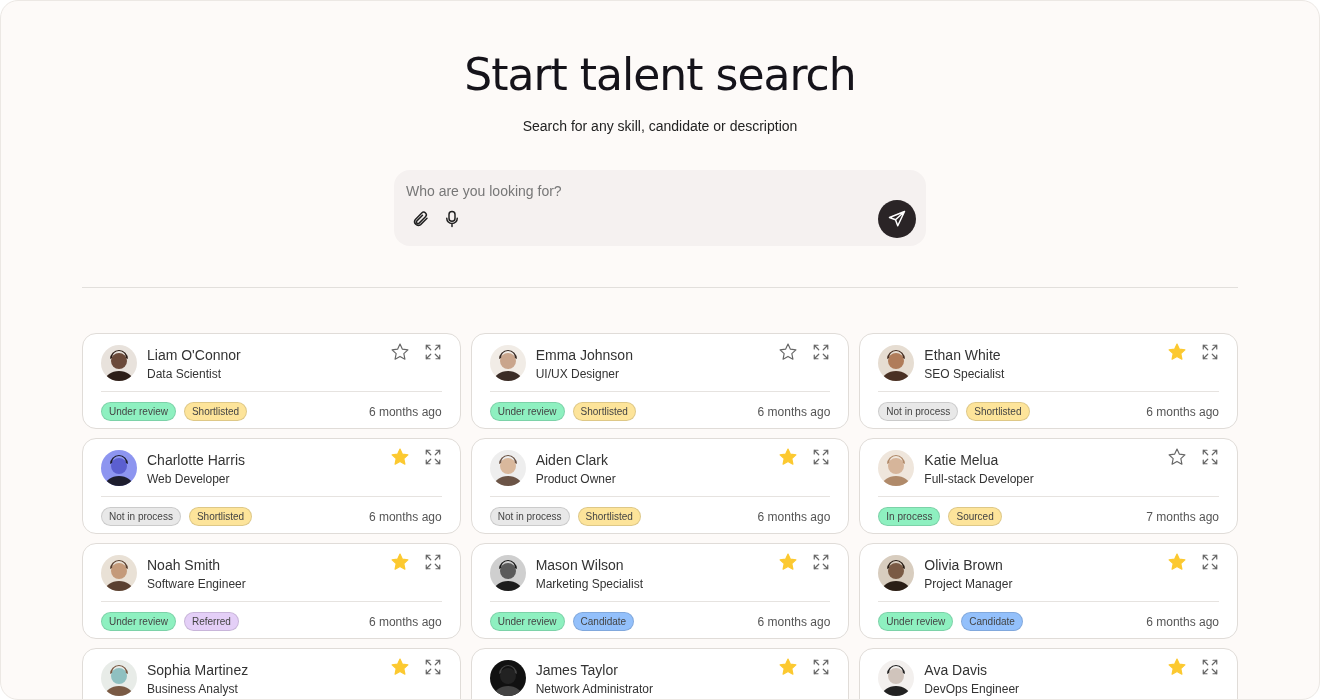 The image size is (1320, 700). I want to click on candidate-card: Ethan White SEO Specialist Not in process Shortlisted 6 months ago, so click(1048, 381).